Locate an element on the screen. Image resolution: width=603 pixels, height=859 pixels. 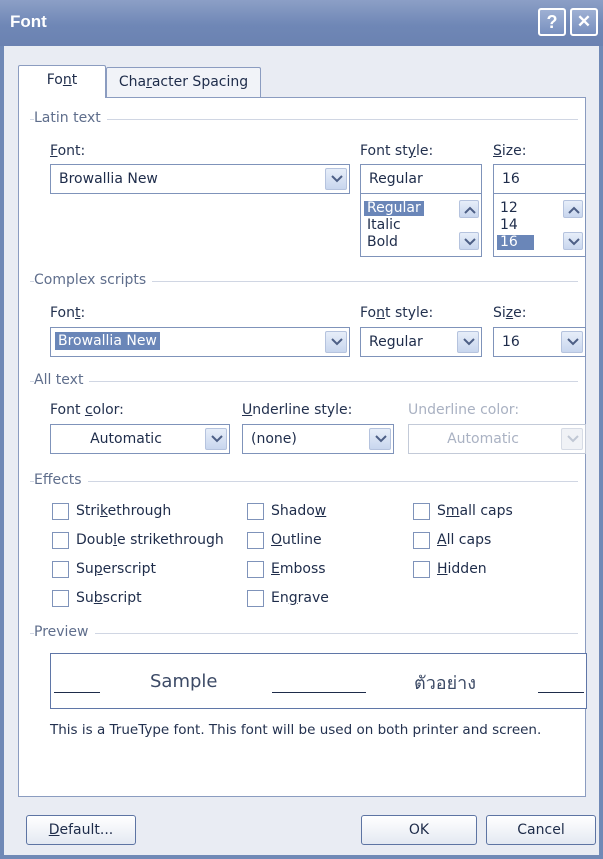
complex-style-value: Regular is located at coordinates (396, 342).